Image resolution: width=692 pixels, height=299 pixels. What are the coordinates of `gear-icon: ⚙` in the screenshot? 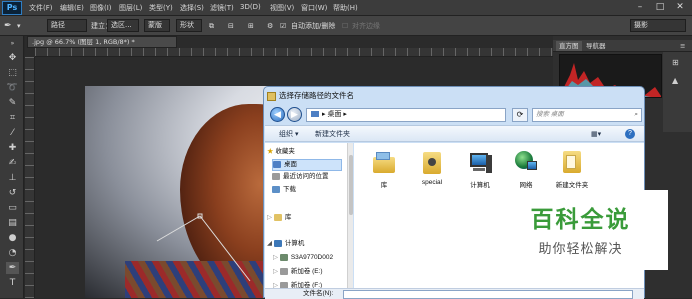 It's located at (270, 26).